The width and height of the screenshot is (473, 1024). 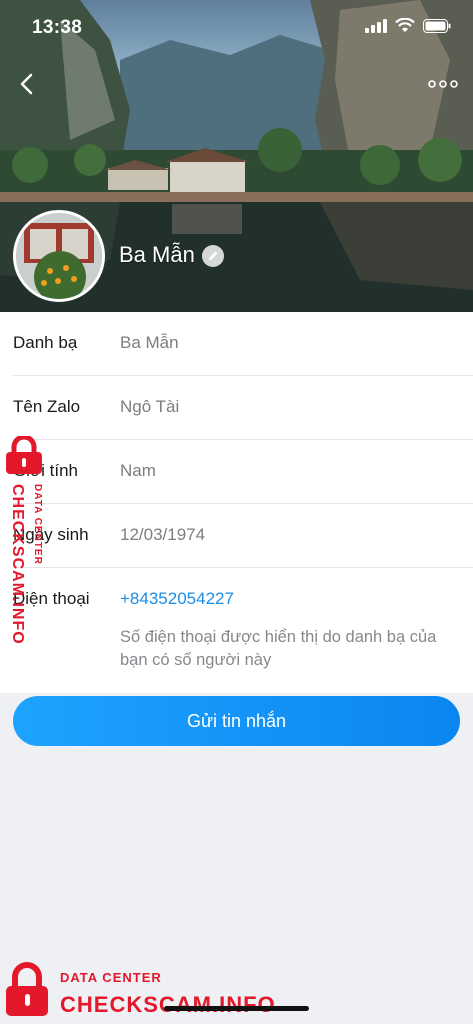 What do you see at coordinates (177, 599) in the screenshot?
I see `phone-number-link: +84352054227` at bounding box center [177, 599].